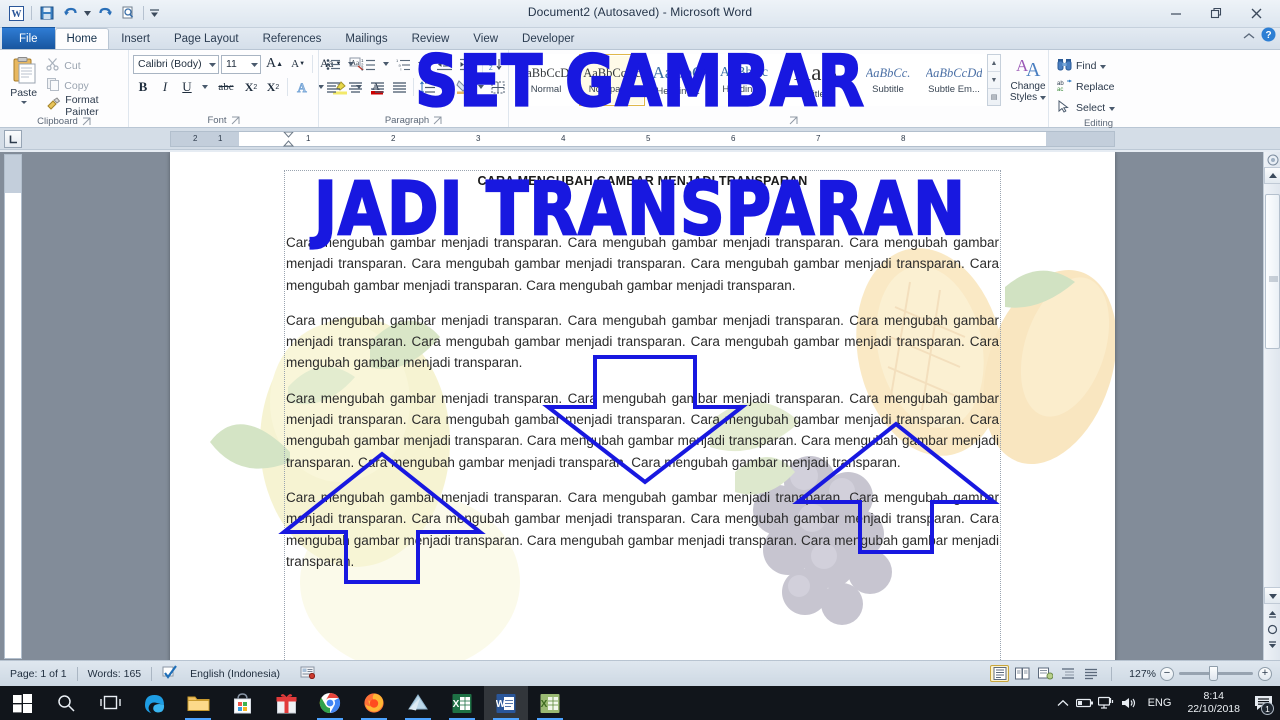 This screenshot has height=720, width=1280. Describe the element at coordinates (1139, 674) in the screenshot. I see `zoom-level: 127%` at that location.